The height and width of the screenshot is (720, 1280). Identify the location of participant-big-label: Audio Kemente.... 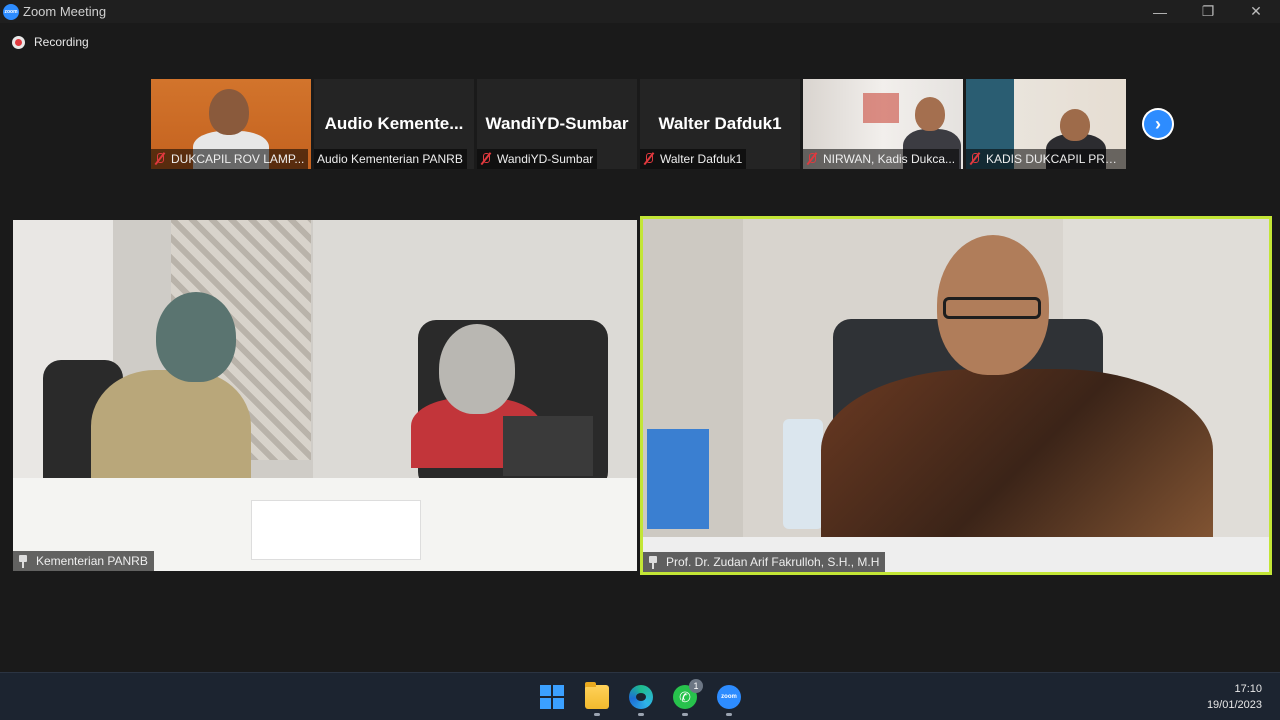
(394, 123).